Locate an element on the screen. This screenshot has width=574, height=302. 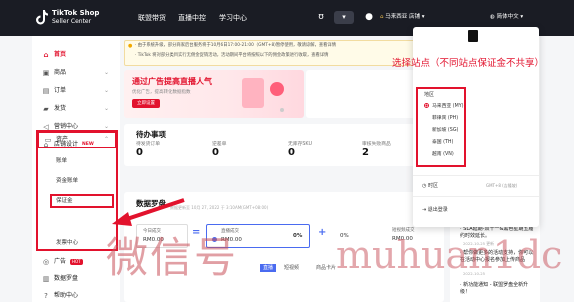
clock-icon: ◷ is located at coordinates (424, 186).